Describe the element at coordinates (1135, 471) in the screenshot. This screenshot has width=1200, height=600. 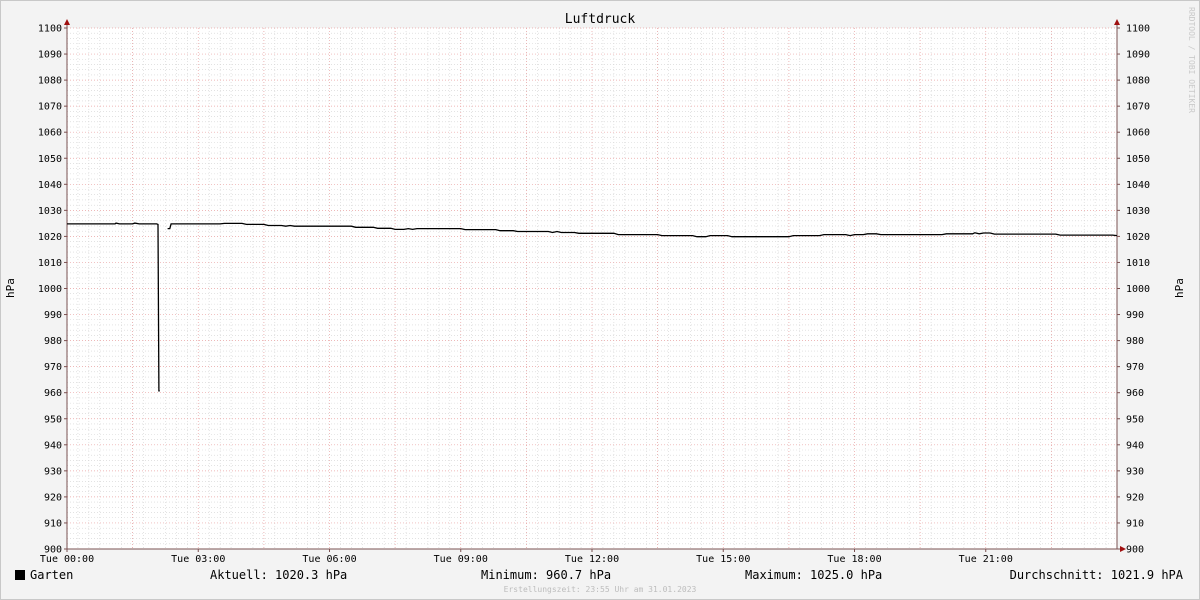
I see `y-tick-label-right: 930` at that location.